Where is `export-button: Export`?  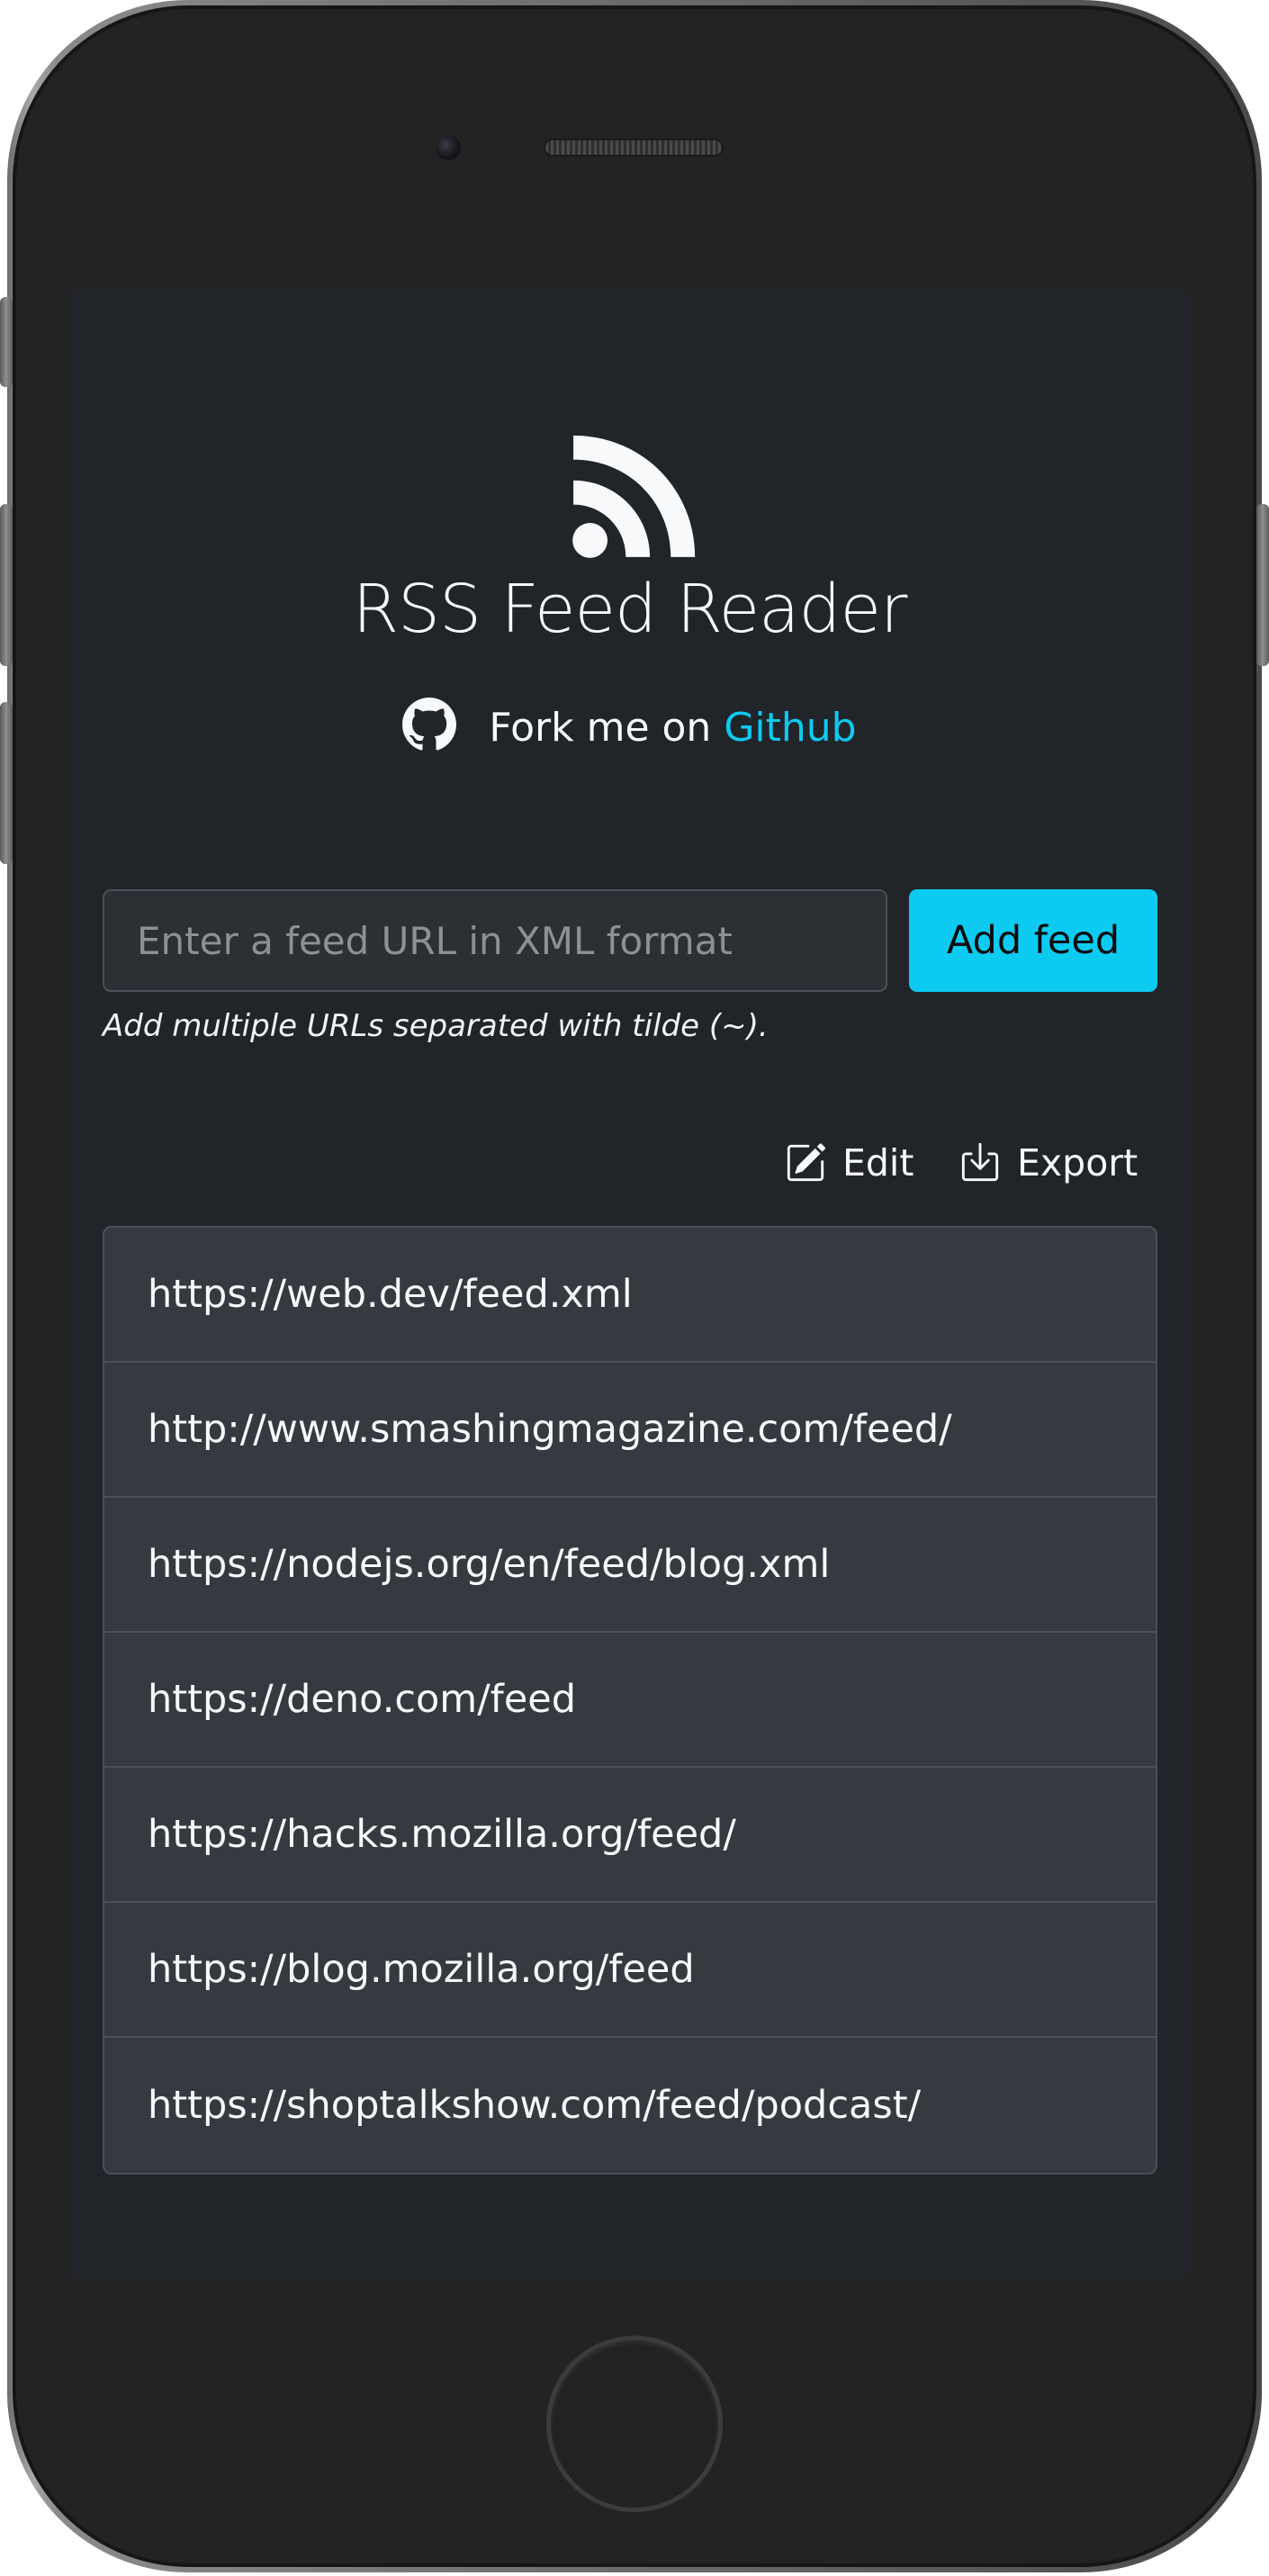 export-button: Export is located at coordinates (1048, 1163).